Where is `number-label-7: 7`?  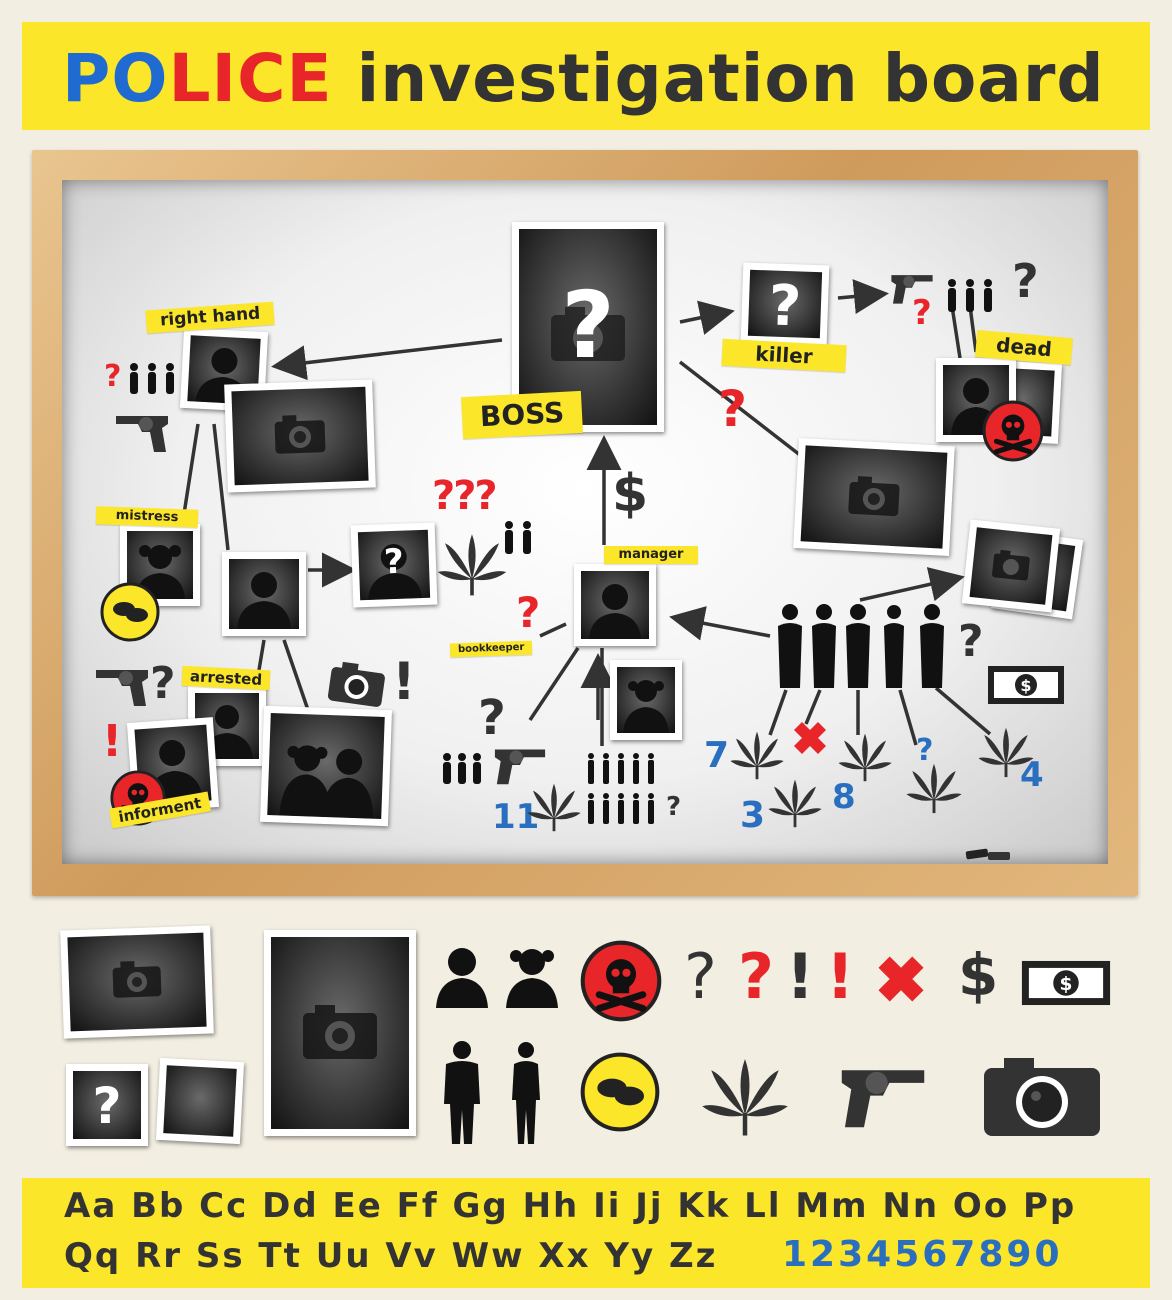
number-label-7: 7 is located at coordinates (717, 755).